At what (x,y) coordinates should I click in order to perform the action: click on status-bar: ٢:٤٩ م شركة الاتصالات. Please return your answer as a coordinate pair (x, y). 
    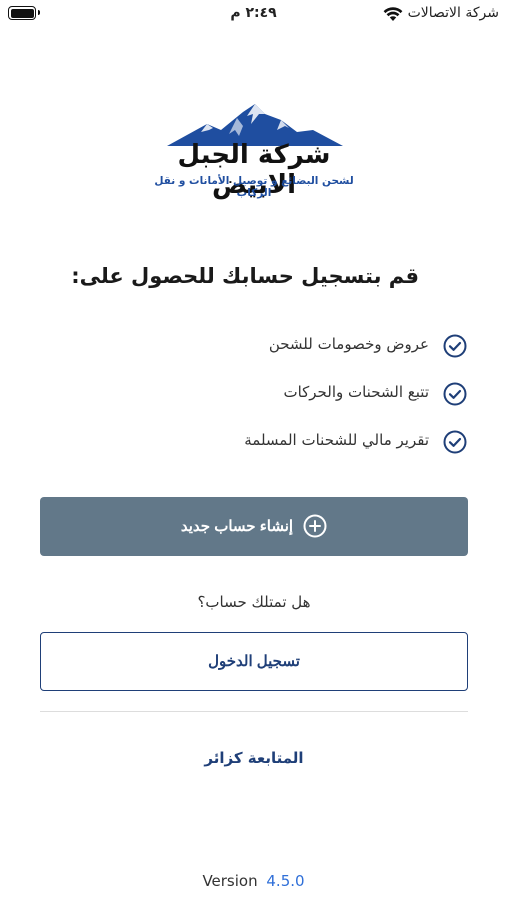
    Looking at the image, I should click on (253, 15).